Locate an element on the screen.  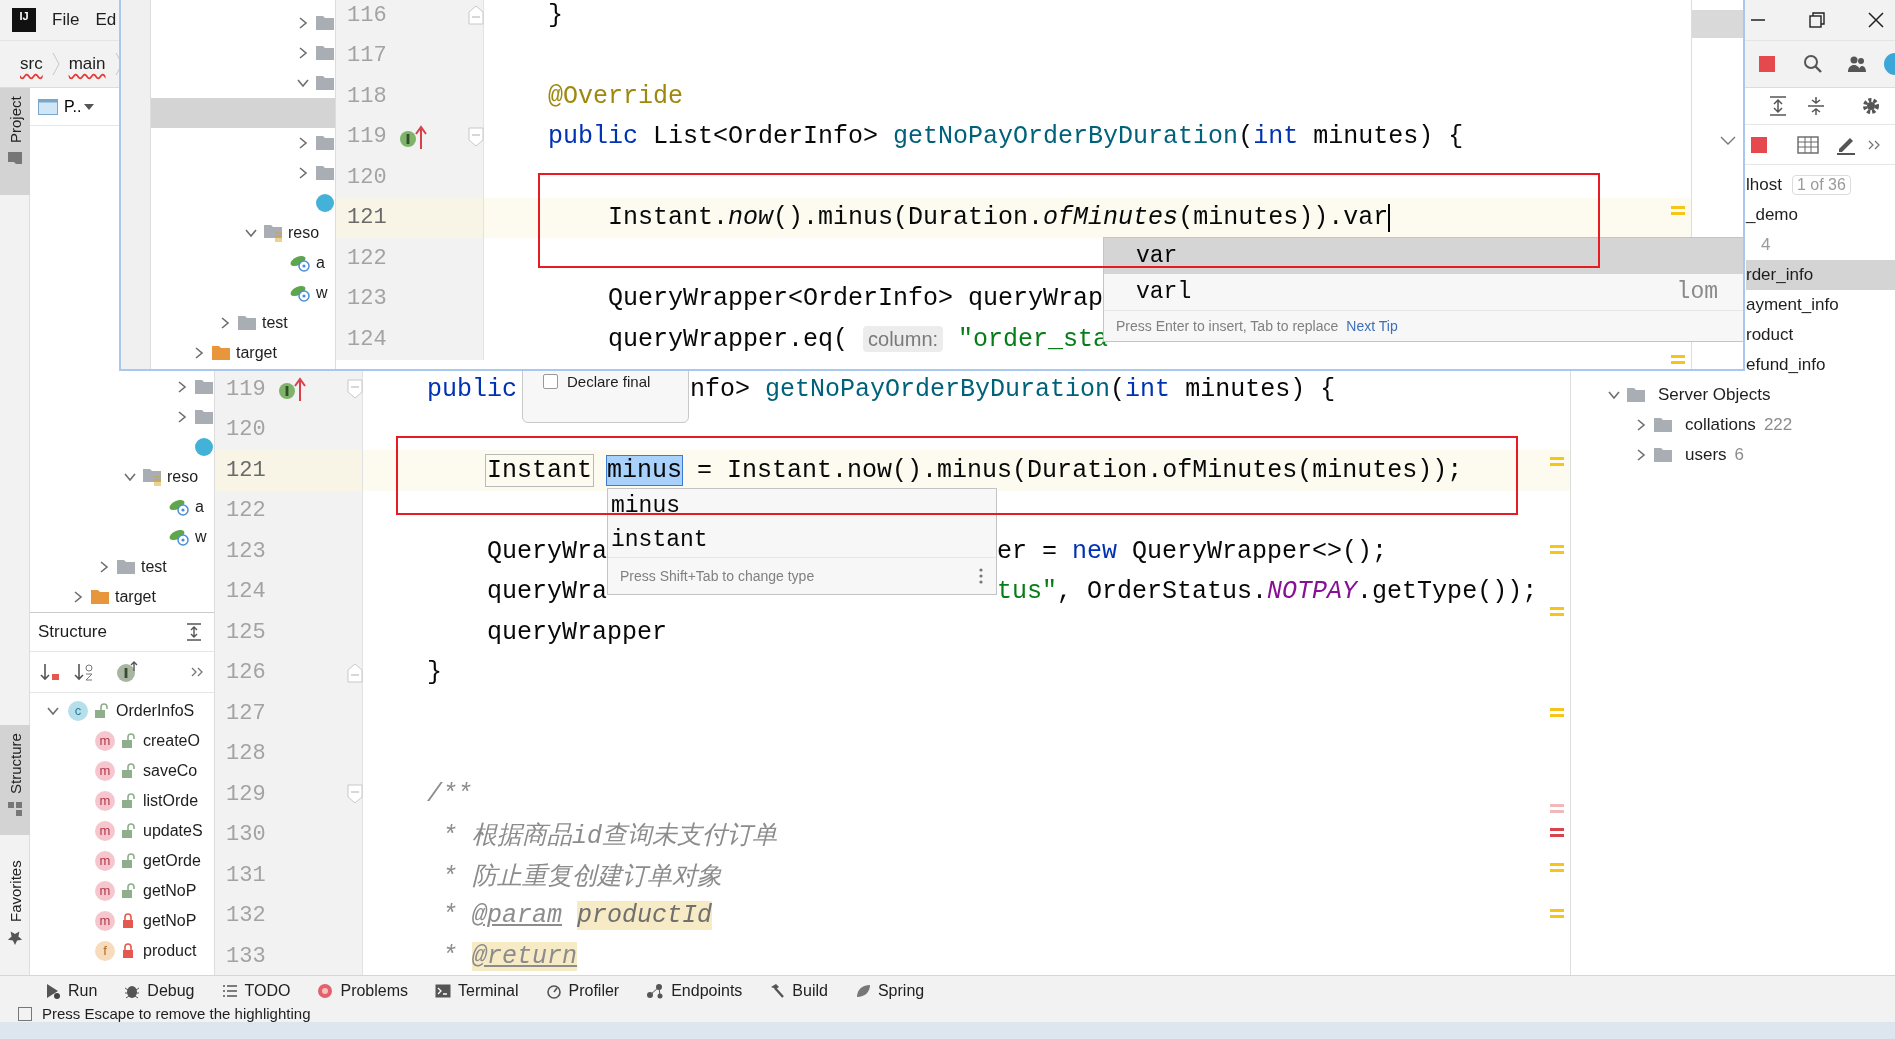
menu-item: Ed is located at coordinates (106, 20).